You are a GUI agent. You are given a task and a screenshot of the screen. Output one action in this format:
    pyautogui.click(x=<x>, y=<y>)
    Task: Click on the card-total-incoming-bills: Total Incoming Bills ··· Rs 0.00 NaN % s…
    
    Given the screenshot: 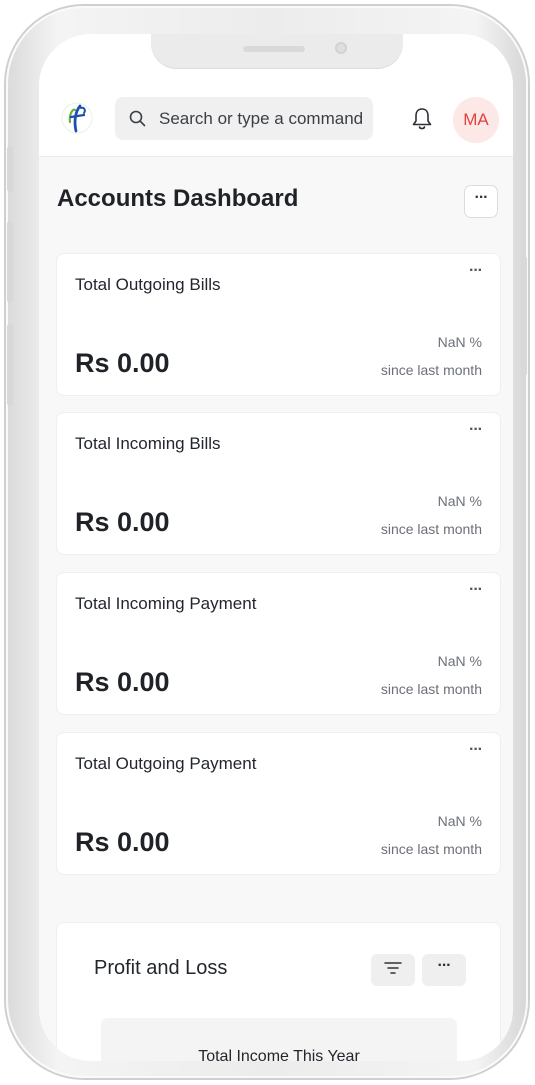 What is the action you would take?
    pyautogui.click(x=278, y=483)
    